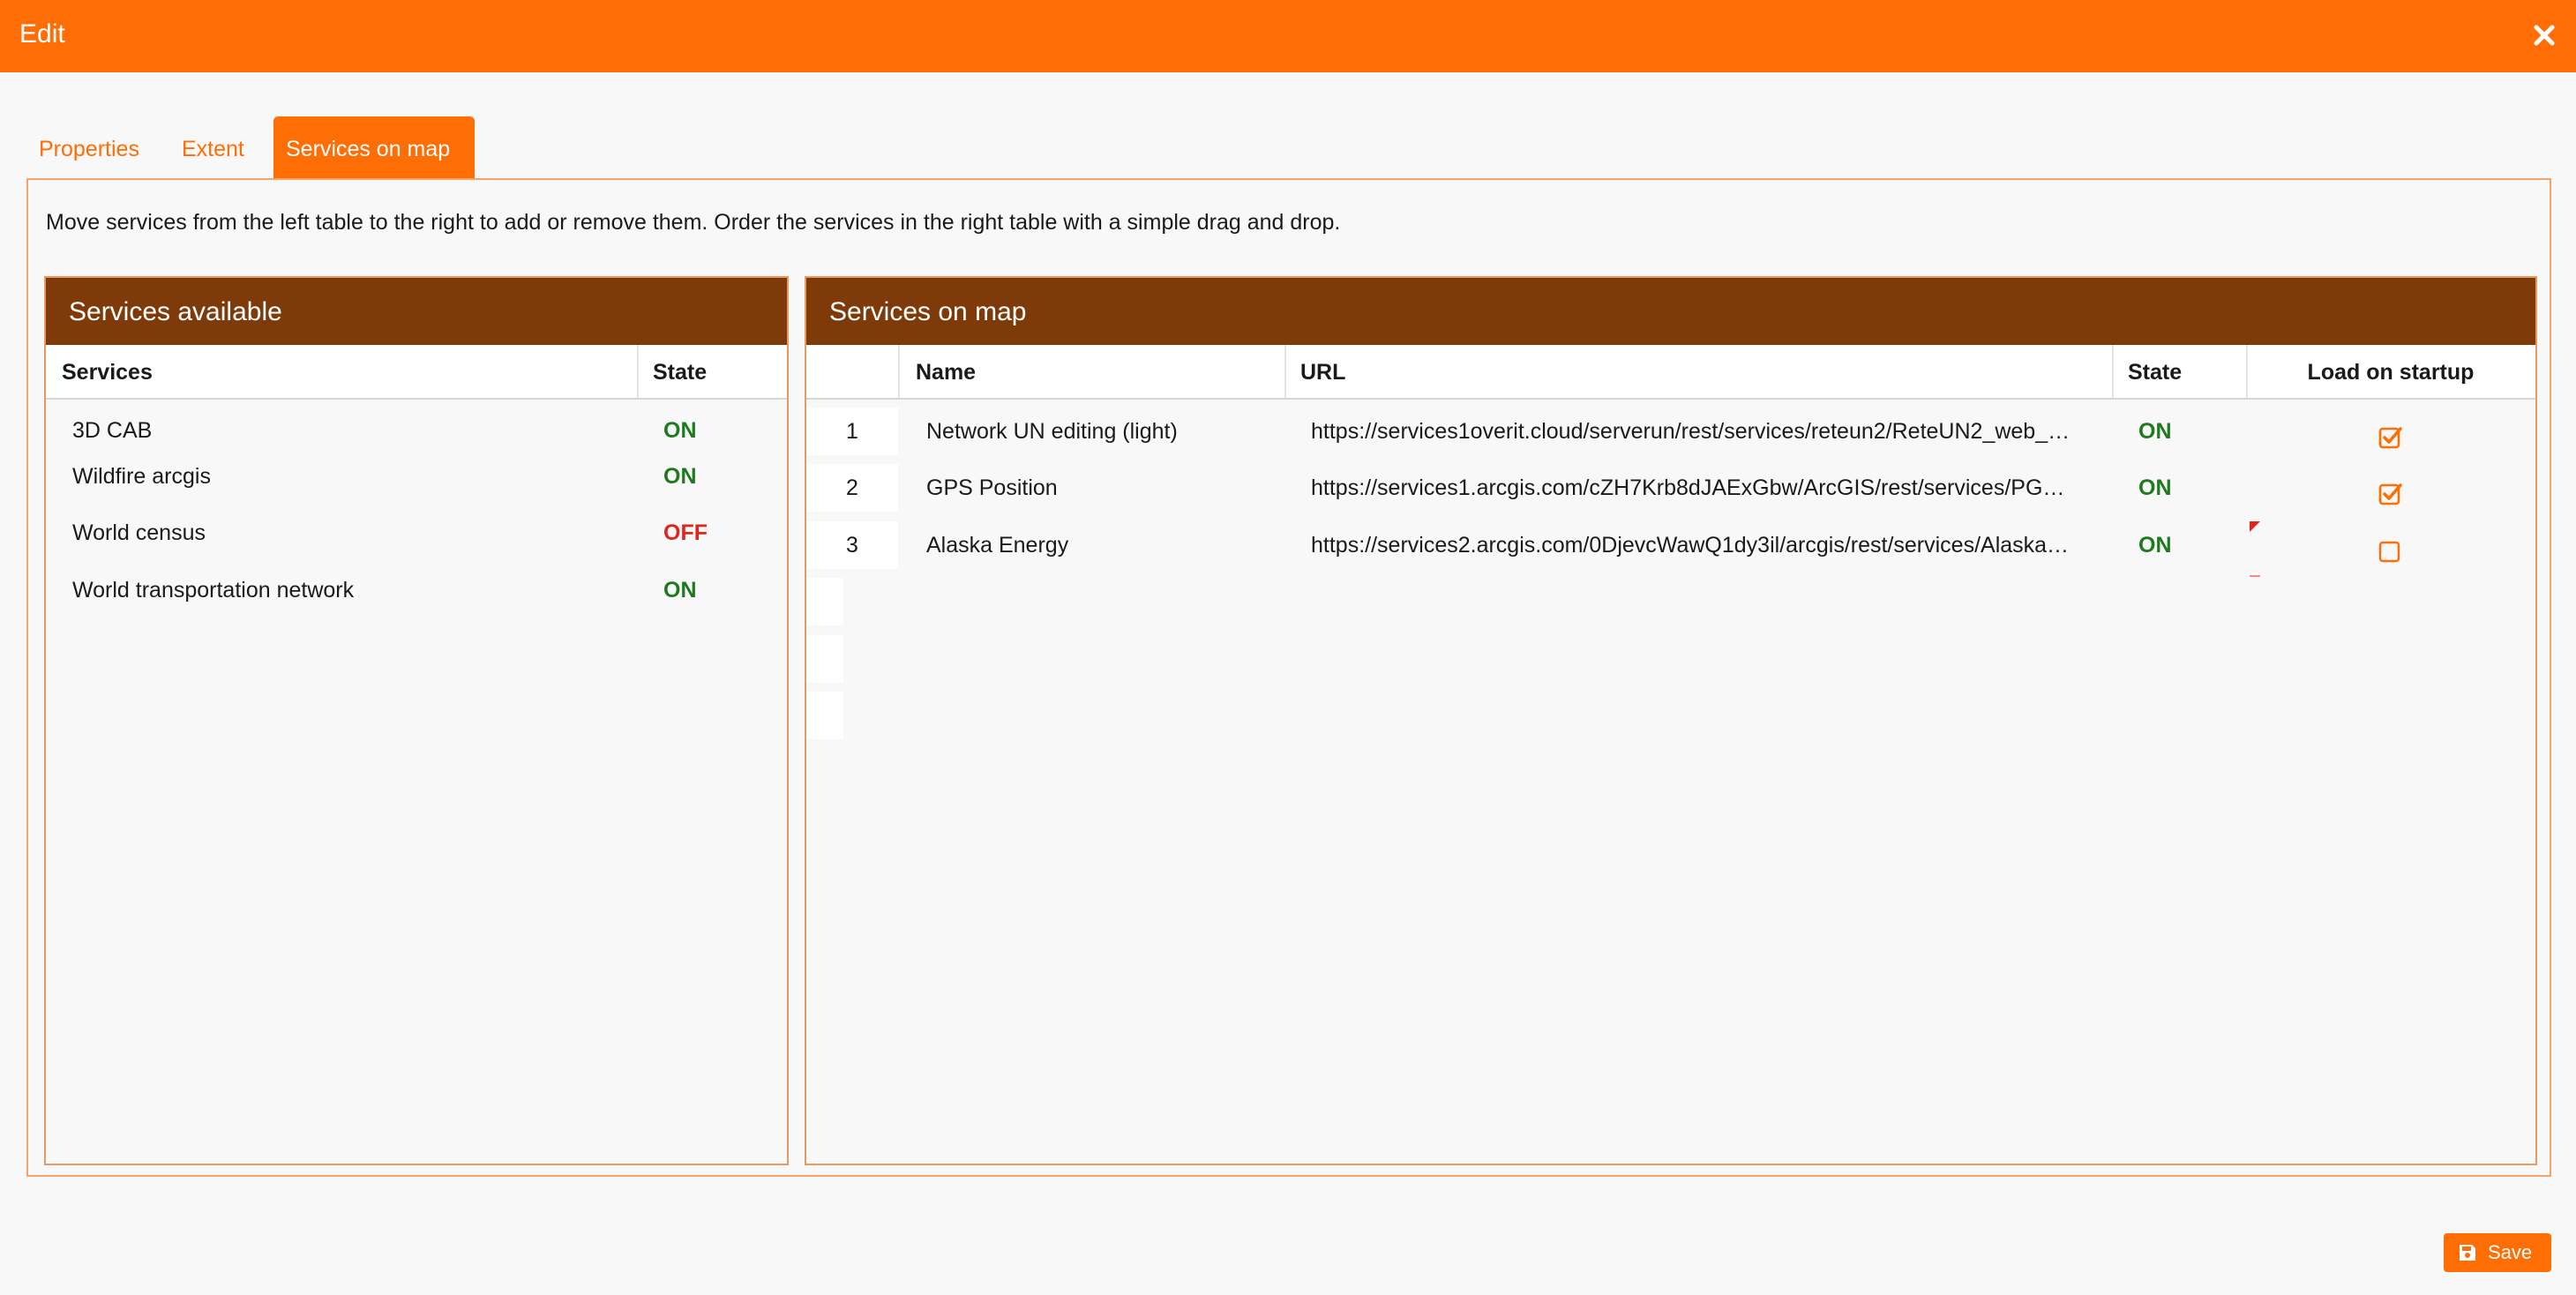 The image size is (2576, 1295). I want to click on row-index: 3, so click(852, 545).